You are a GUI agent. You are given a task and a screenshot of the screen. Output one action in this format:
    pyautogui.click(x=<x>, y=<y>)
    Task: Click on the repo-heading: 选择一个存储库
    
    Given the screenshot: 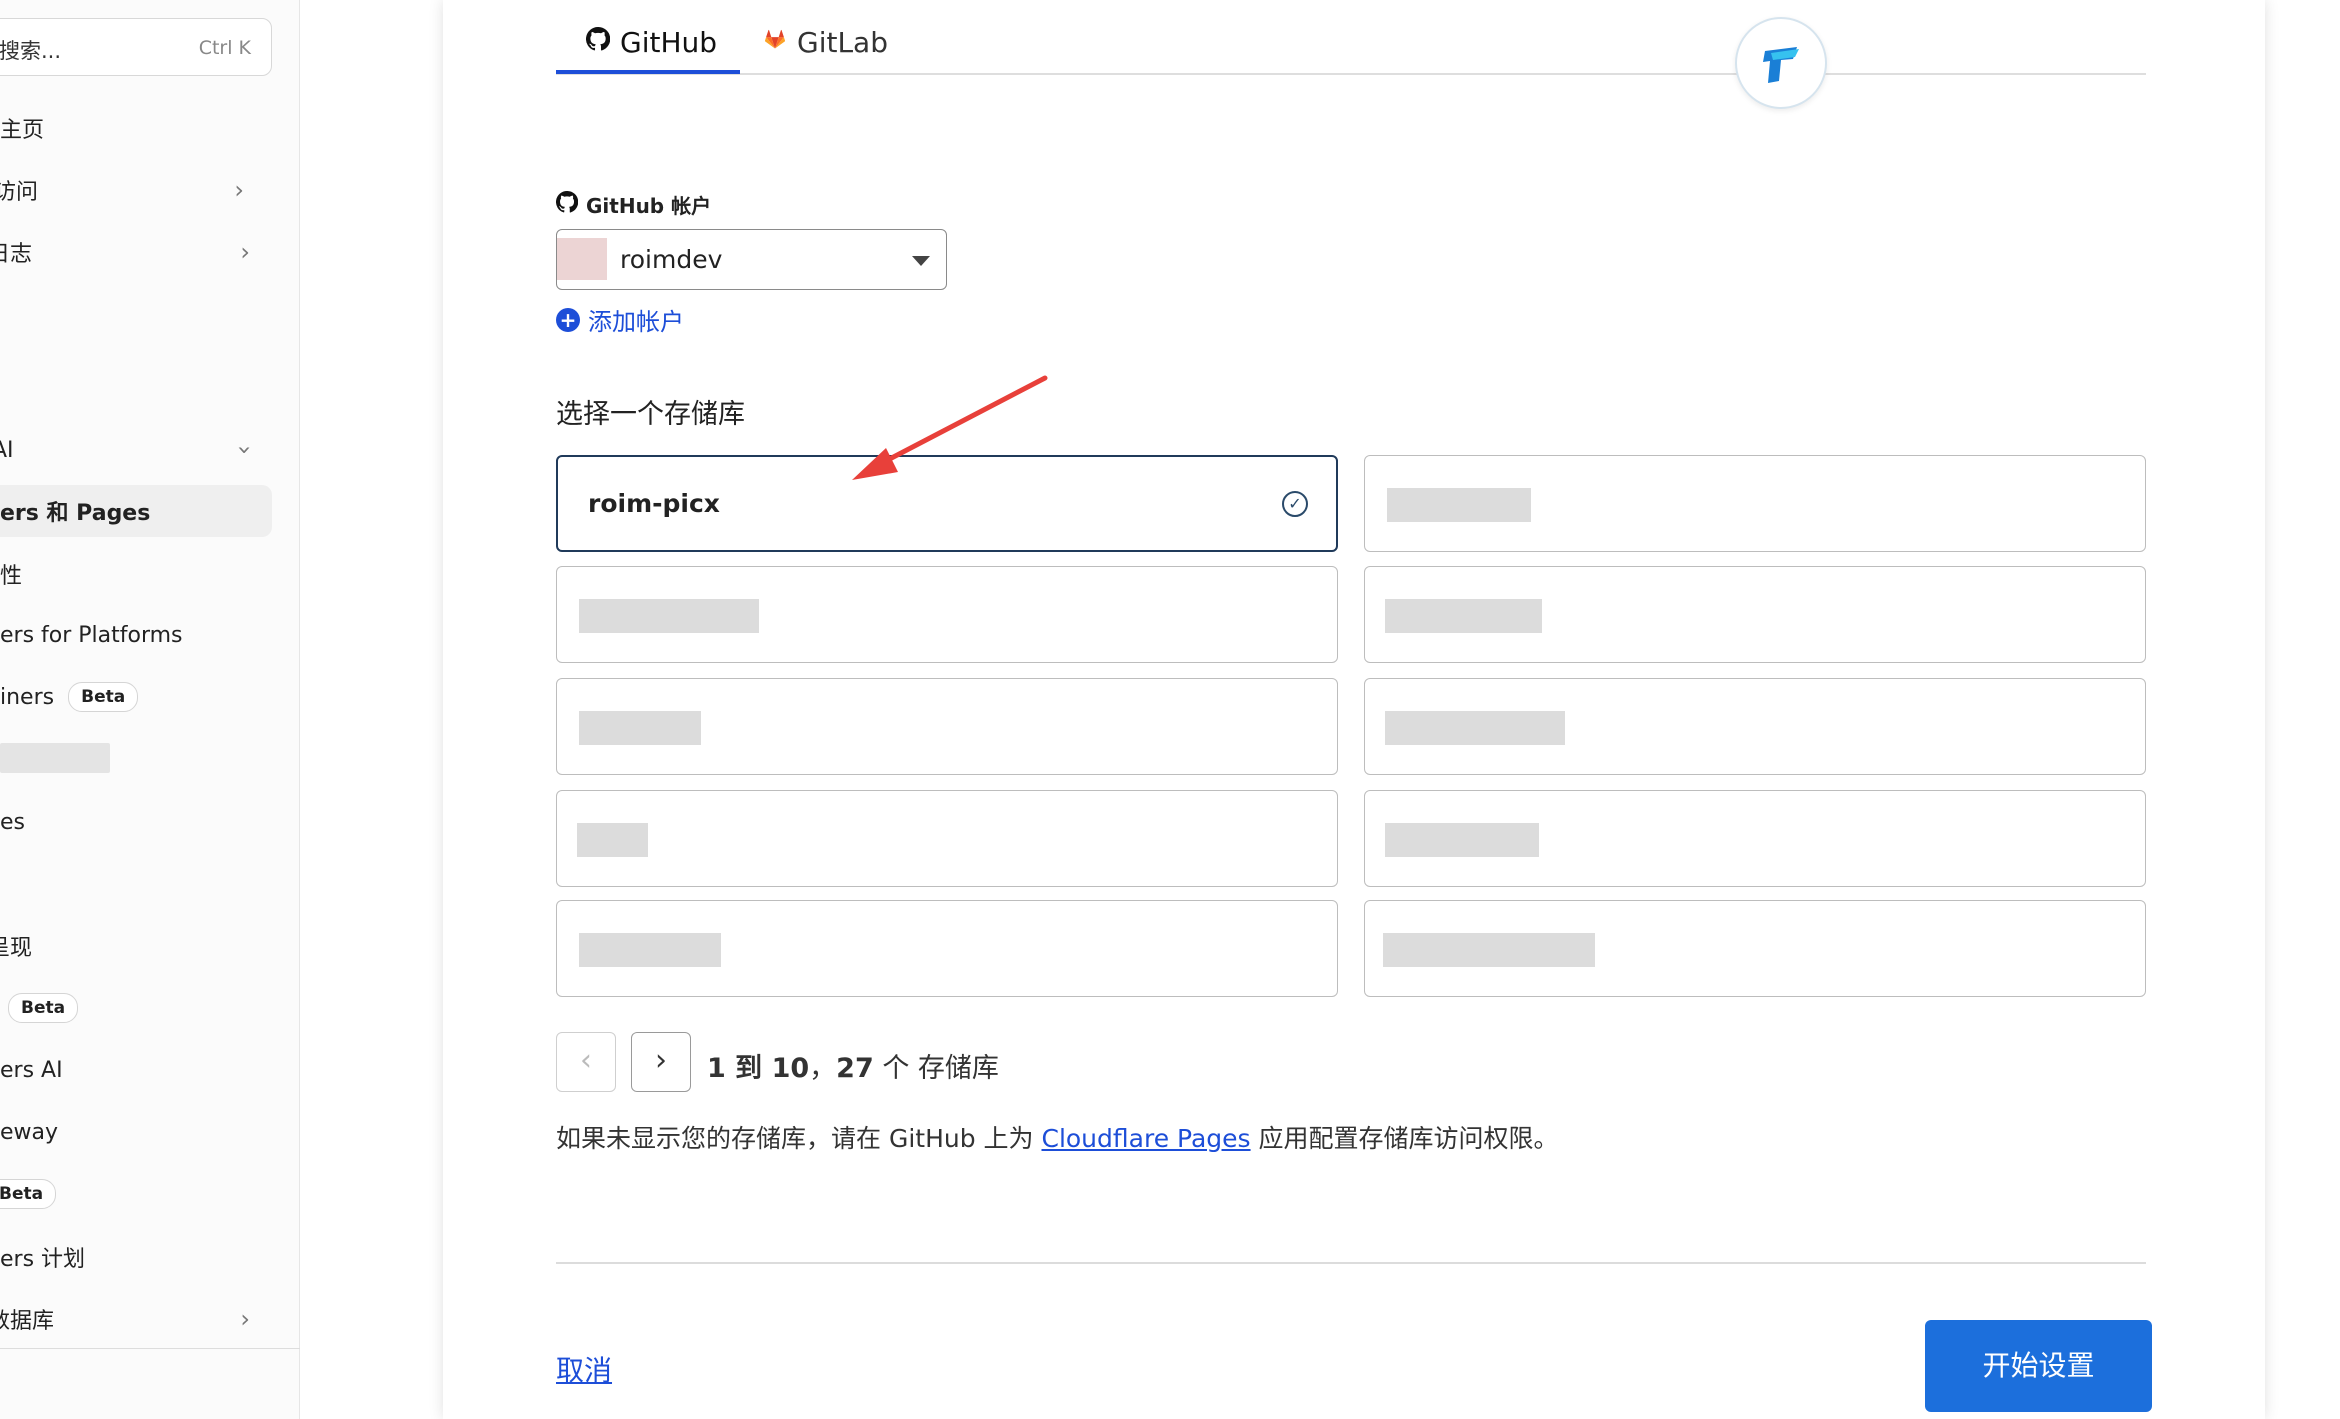 What is the action you would take?
    pyautogui.click(x=650, y=414)
    